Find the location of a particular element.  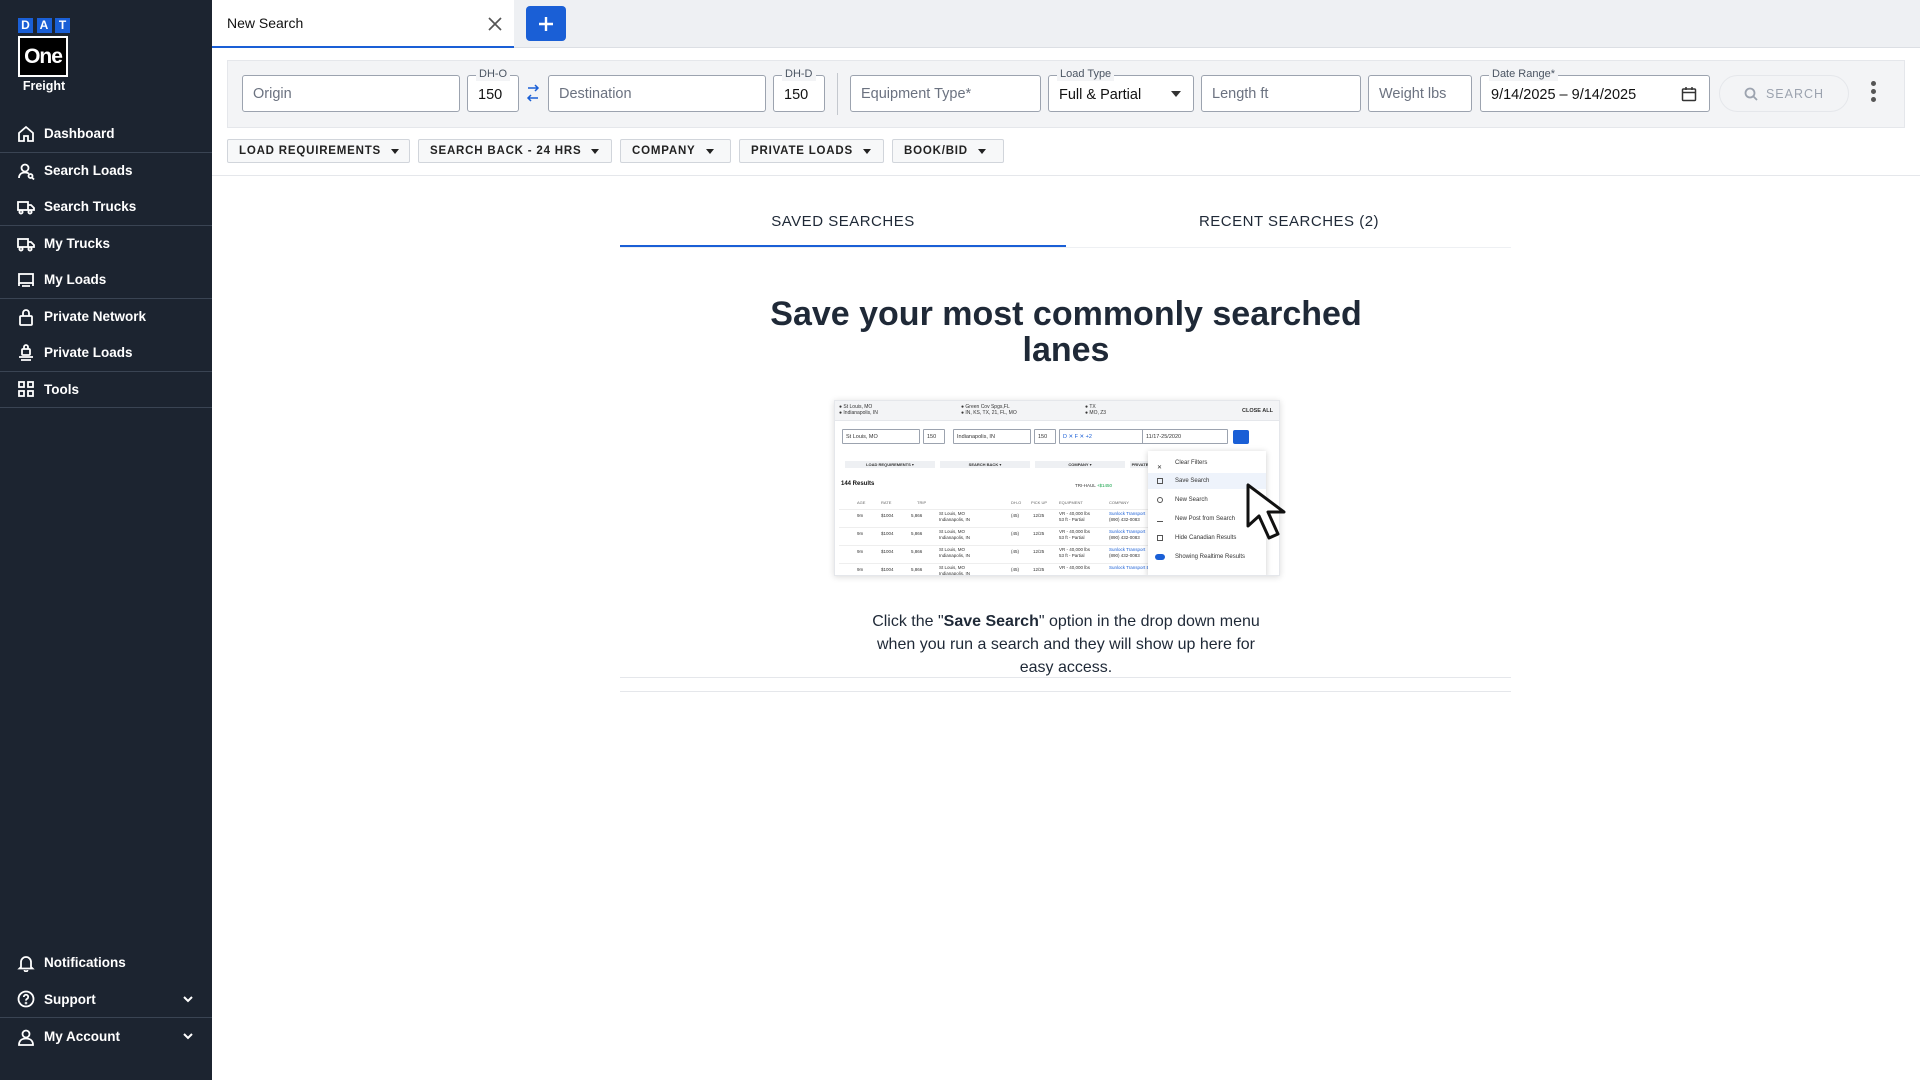

destination-field: Destination is located at coordinates (657, 93).